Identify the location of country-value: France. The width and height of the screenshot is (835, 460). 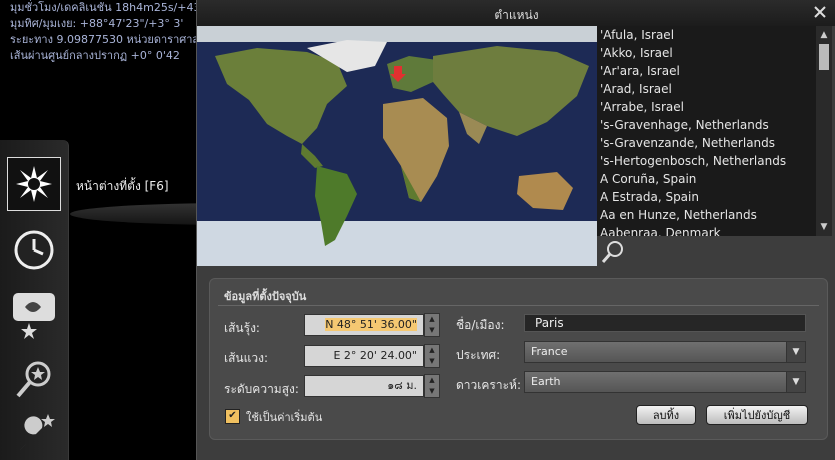
(549, 351).